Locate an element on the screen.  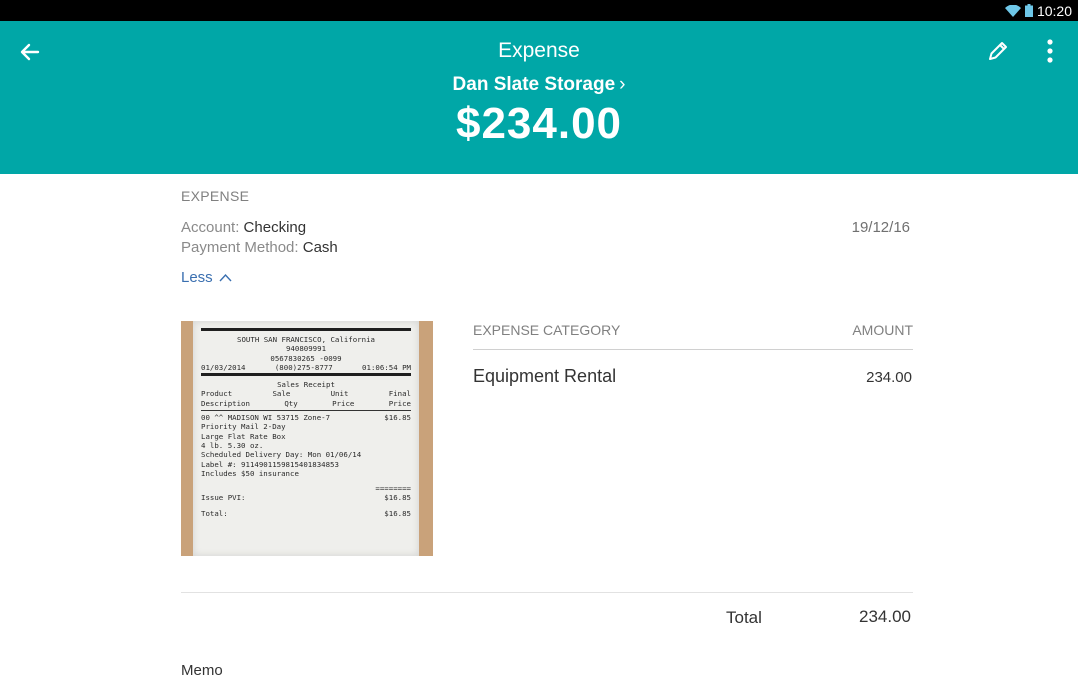
receipt-total-value: $16.85 is located at coordinates (397, 513).